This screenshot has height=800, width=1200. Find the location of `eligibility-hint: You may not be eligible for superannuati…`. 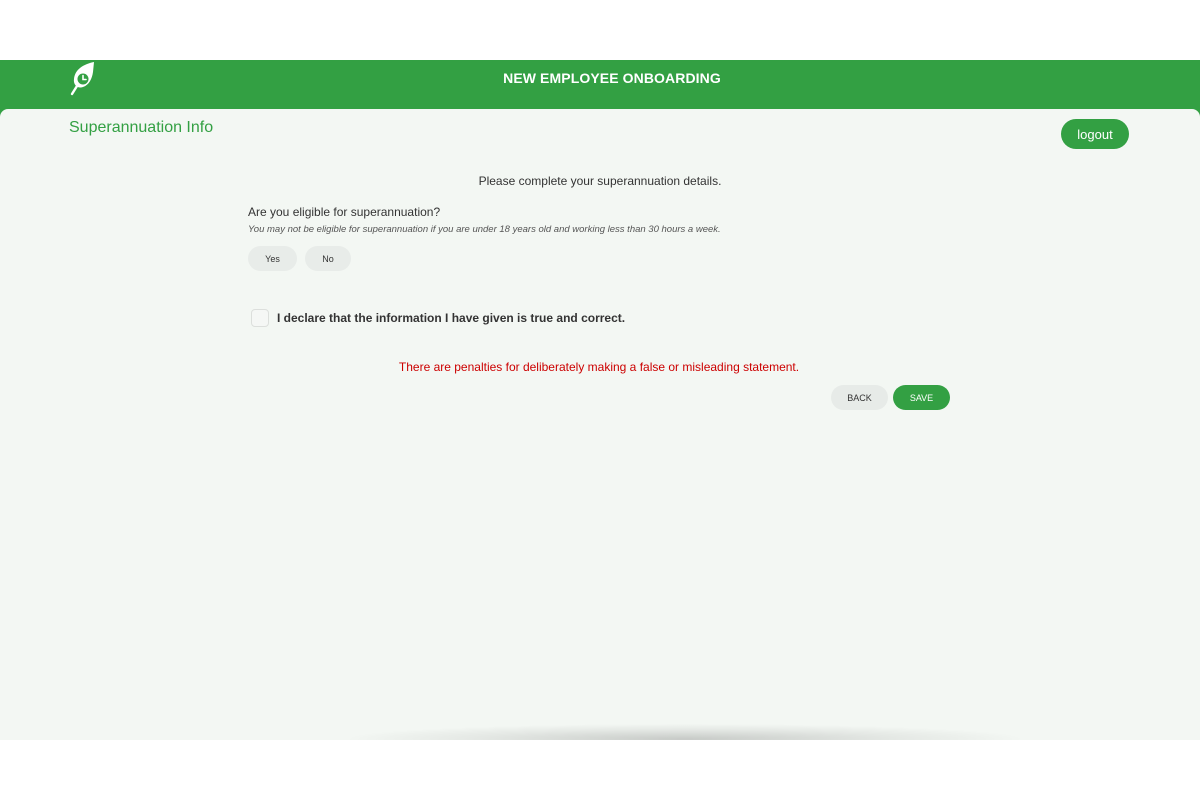

eligibility-hint: You may not be eligible for superannuati… is located at coordinates (484, 229).